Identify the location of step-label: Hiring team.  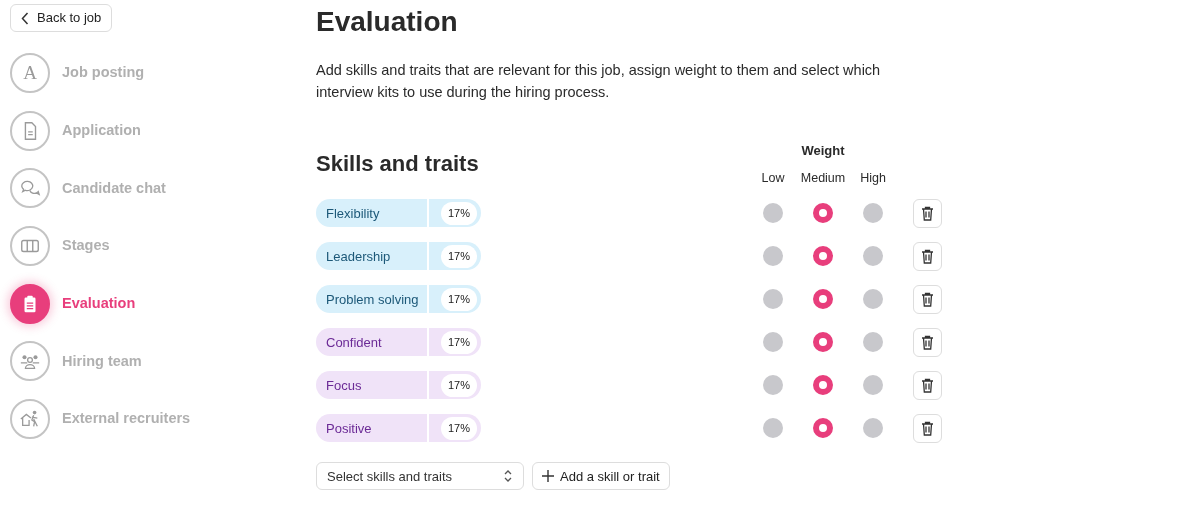
(102, 361).